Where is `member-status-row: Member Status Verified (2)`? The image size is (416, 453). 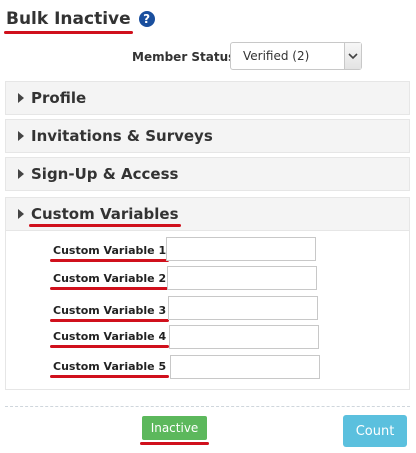
member-status-row: Member Status Verified (2) is located at coordinates (208, 57).